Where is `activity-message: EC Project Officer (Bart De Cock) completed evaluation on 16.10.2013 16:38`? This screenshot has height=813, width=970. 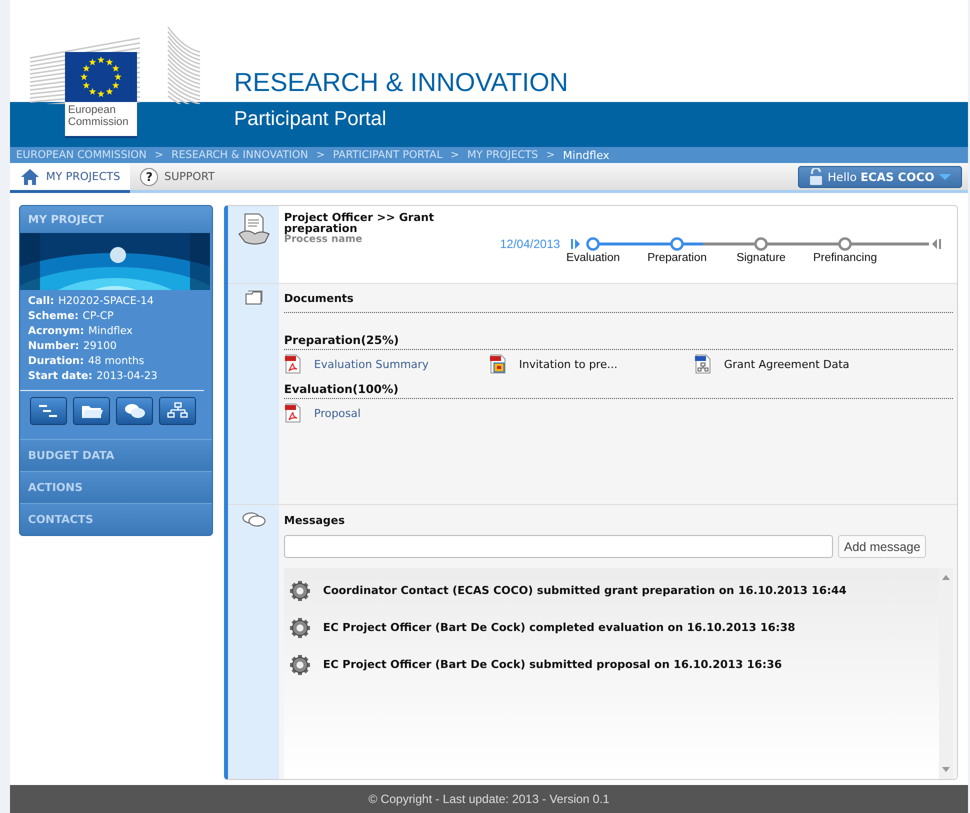
activity-message: EC Project Officer (Bart De Cock) completed evaluation on 16.10.2013 16:38 is located at coordinates (559, 627).